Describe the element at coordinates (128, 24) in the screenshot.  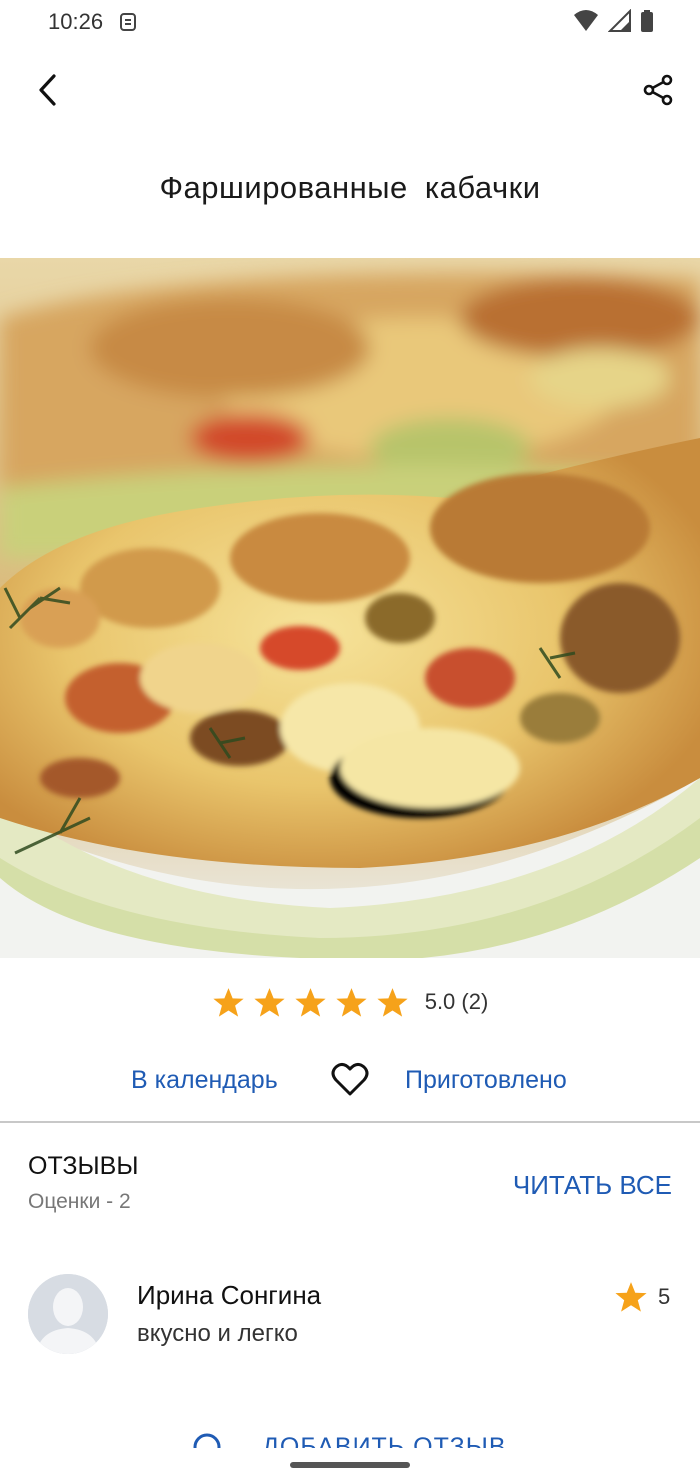
I see `sim-icon` at that location.